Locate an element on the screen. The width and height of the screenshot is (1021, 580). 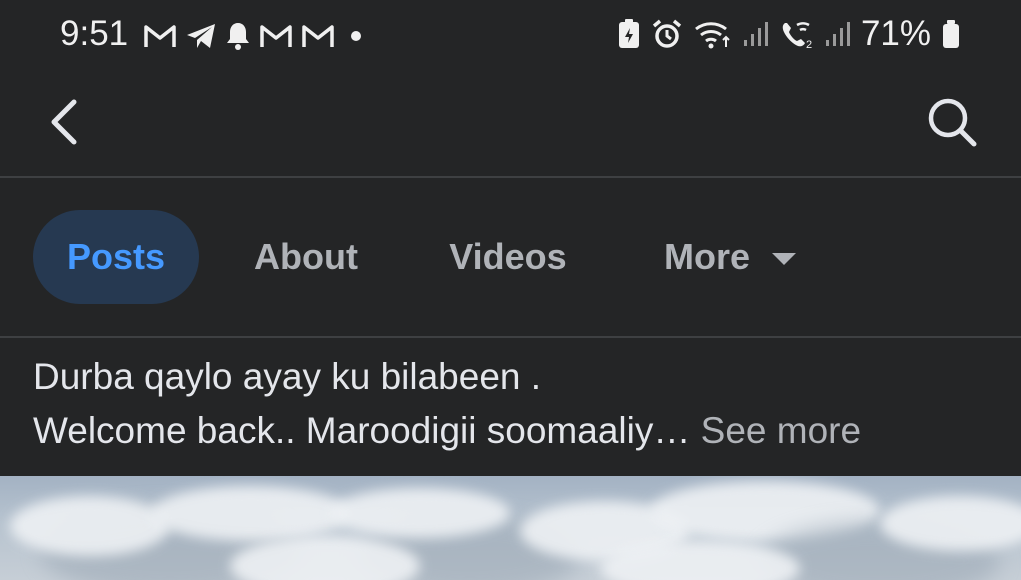
status-time: 9:51 is located at coordinates (94, 33).